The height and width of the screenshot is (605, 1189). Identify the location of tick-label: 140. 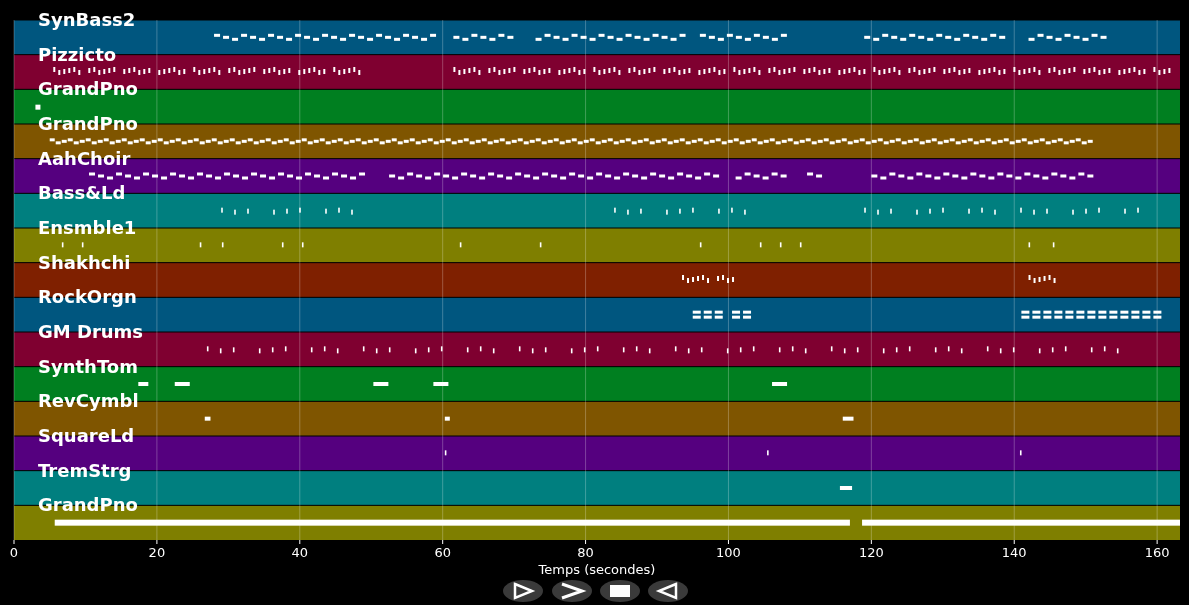
(1014, 552).